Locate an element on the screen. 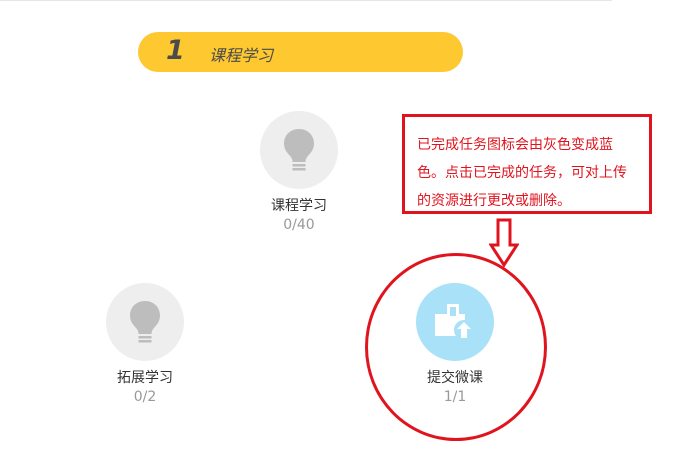  section-banner: 1 课程学习 is located at coordinates (300, 52).